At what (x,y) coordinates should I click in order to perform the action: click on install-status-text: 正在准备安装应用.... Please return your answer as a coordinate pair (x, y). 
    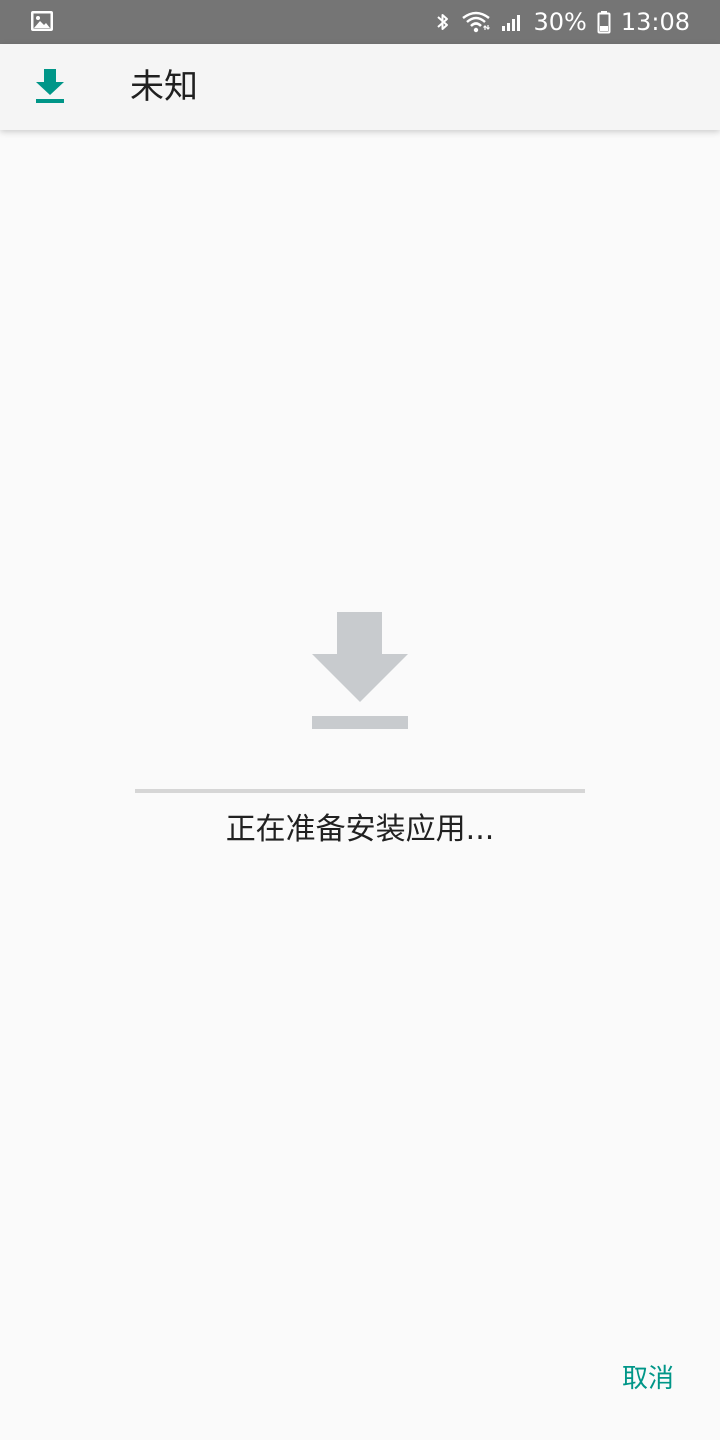
    Looking at the image, I should click on (360, 829).